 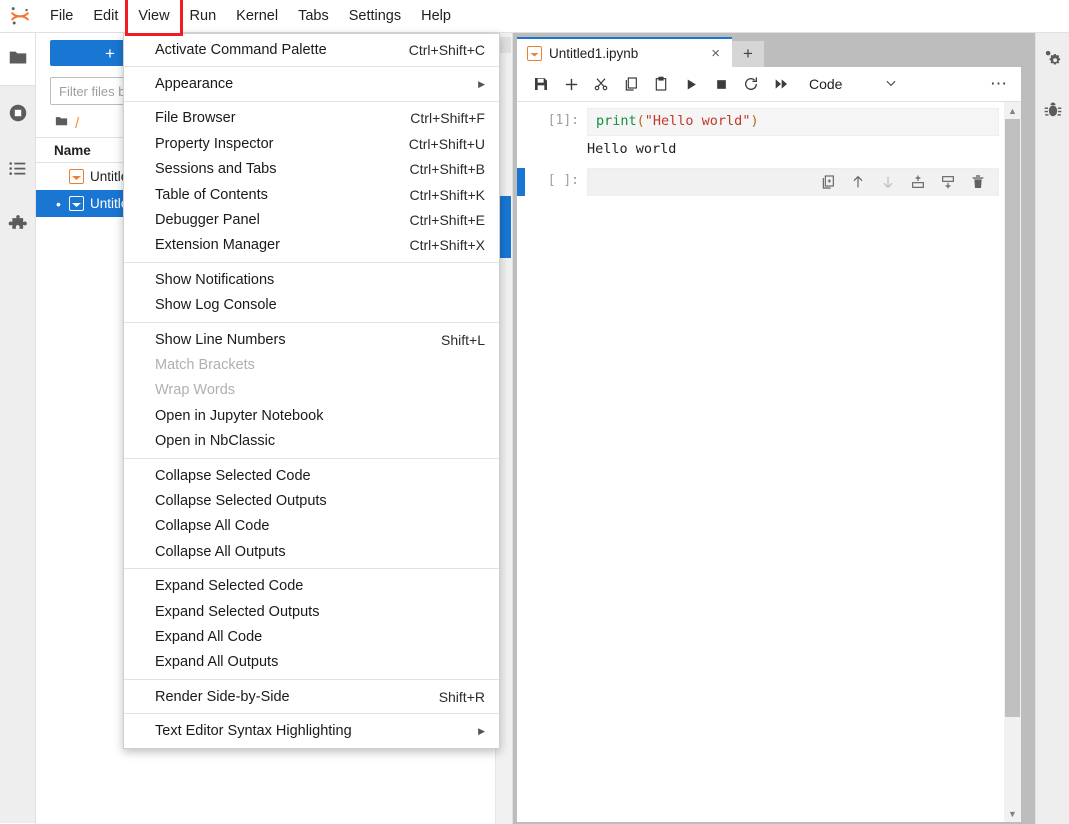 I want to click on menu-settings: Settings, so click(x=375, y=16).